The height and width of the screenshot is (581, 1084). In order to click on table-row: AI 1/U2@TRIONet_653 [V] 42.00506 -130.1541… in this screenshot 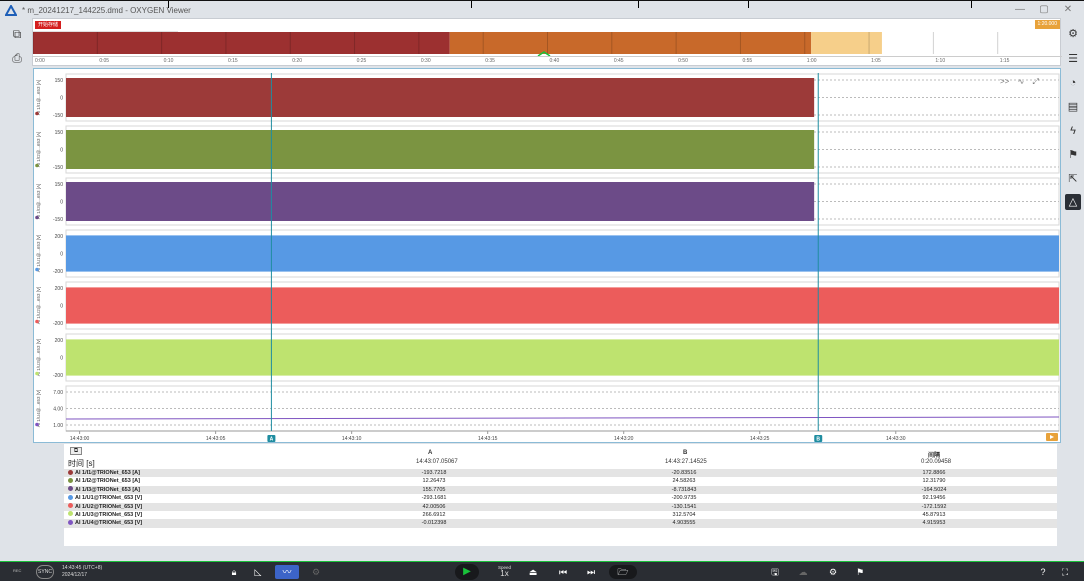, I will do `click(560, 506)`.